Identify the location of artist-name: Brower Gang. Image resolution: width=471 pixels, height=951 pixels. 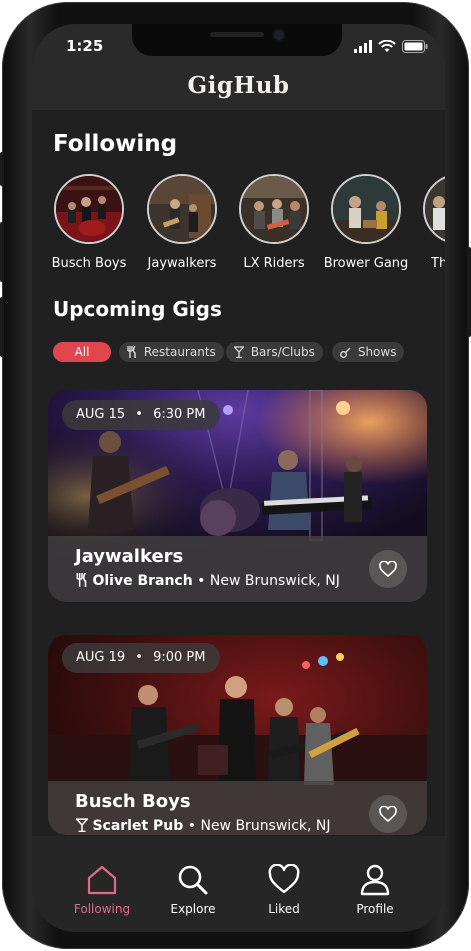
(366, 263).